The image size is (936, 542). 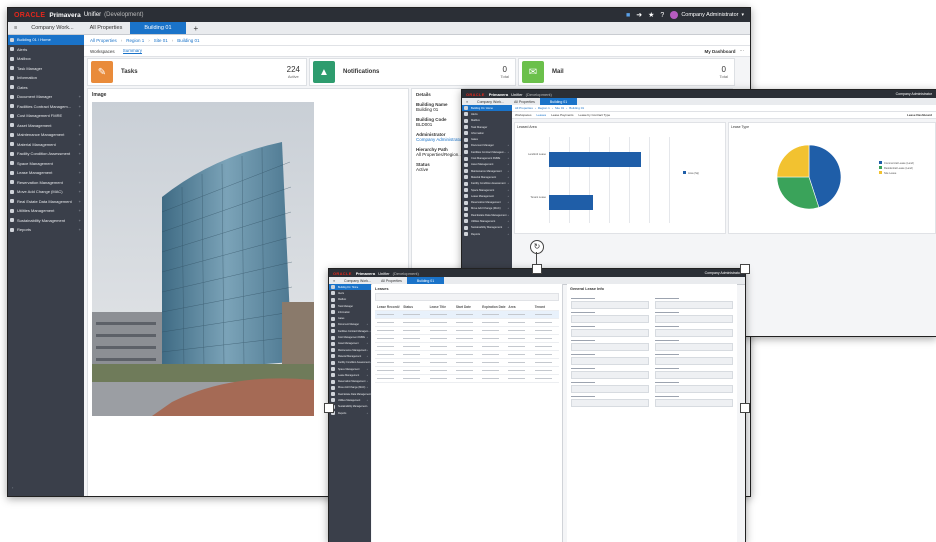 What do you see at coordinates (161, 40) in the screenshot?
I see `breadcrumb-site: Site 01` at bounding box center [161, 40].